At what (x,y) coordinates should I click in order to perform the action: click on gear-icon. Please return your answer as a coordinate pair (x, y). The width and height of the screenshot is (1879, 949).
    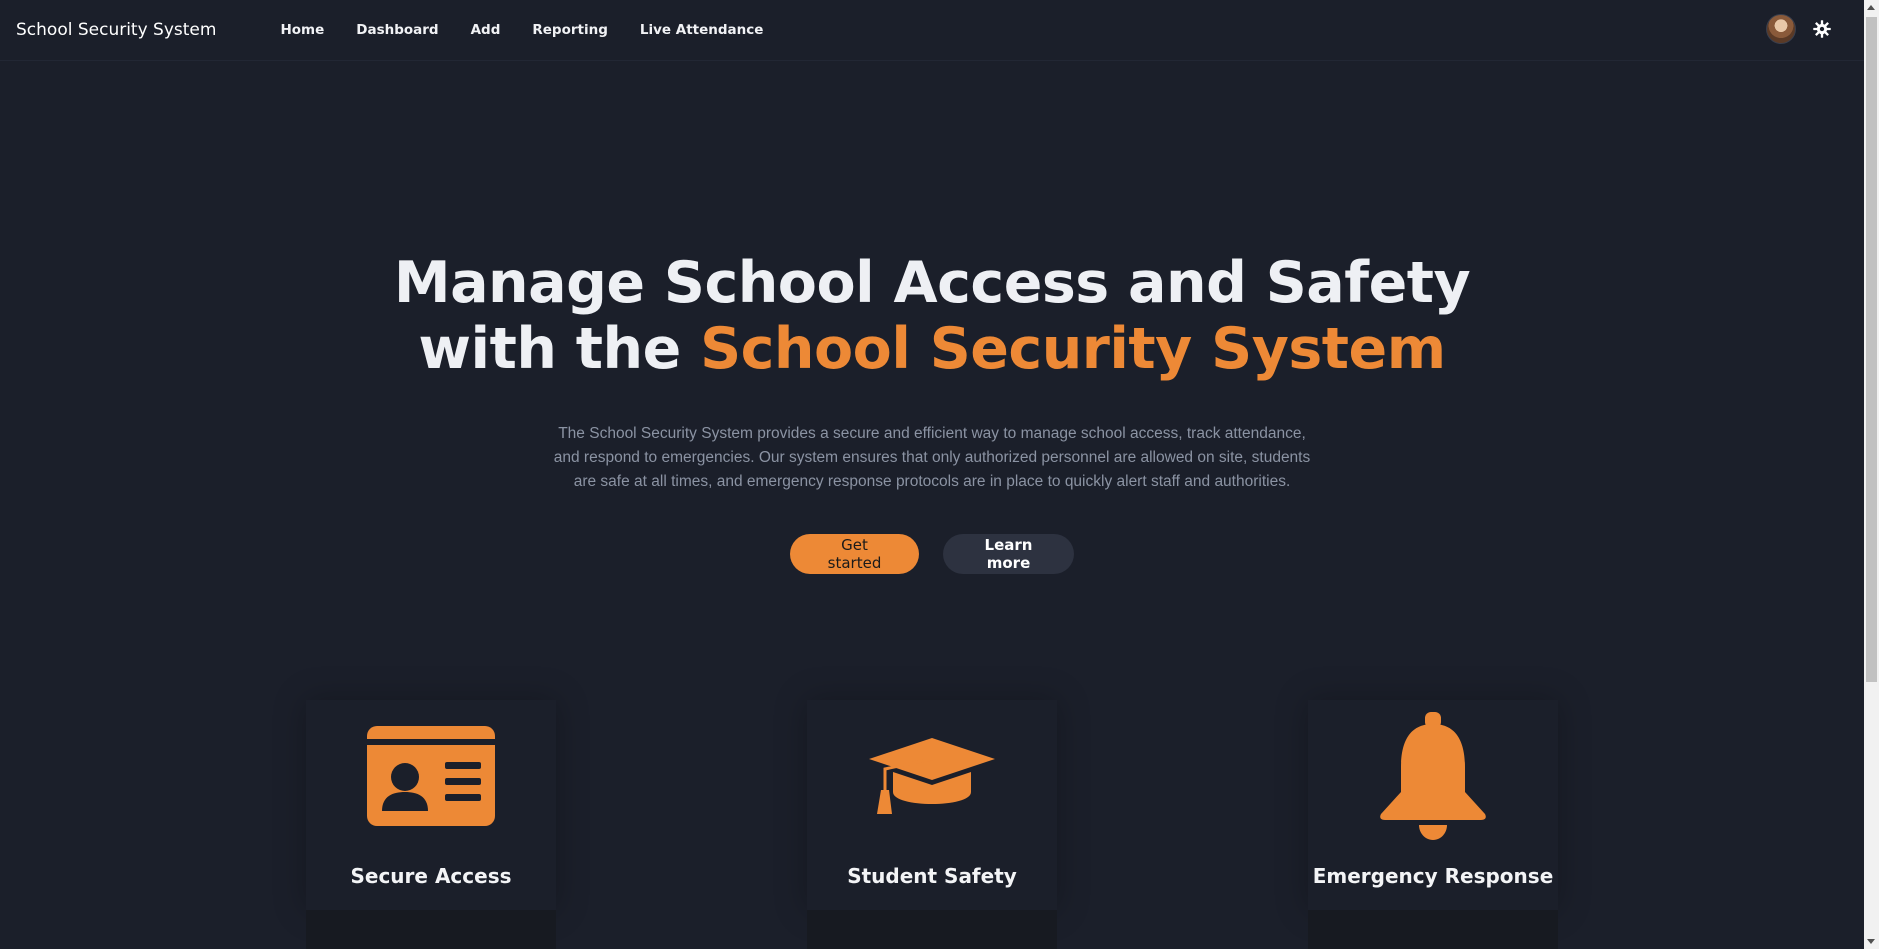
    Looking at the image, I should click on (1822, 29).